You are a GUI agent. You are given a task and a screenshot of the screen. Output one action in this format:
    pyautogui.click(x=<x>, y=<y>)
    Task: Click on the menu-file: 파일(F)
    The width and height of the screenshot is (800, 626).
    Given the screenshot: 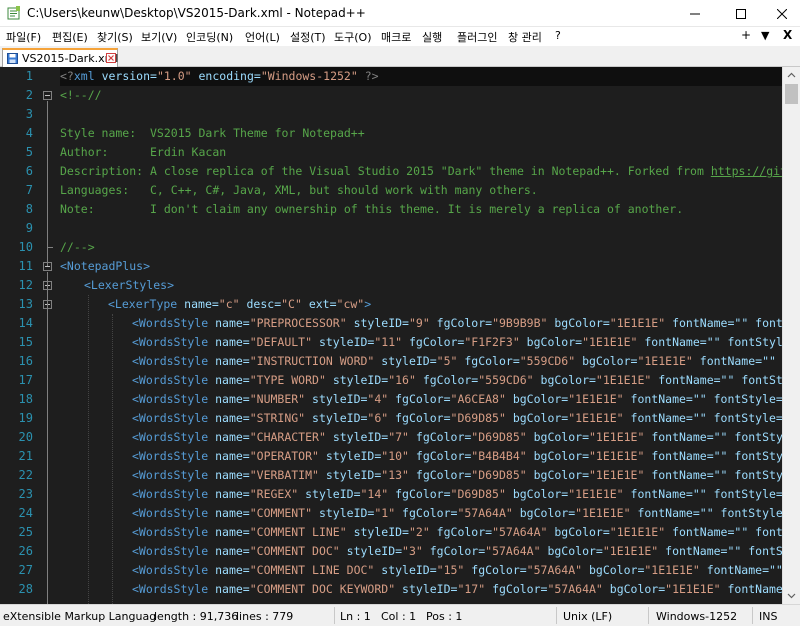 What is the action you would take?
    pyautogui.click(x=23, y=37)
    